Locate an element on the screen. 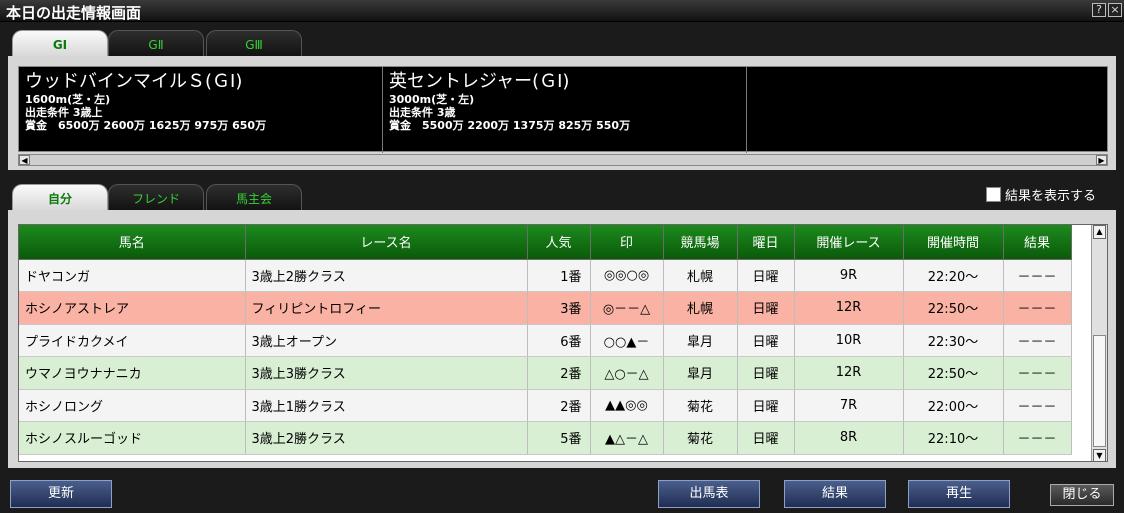  race-distance: 3000m(芝・左) is located at coordinates (432, 99).